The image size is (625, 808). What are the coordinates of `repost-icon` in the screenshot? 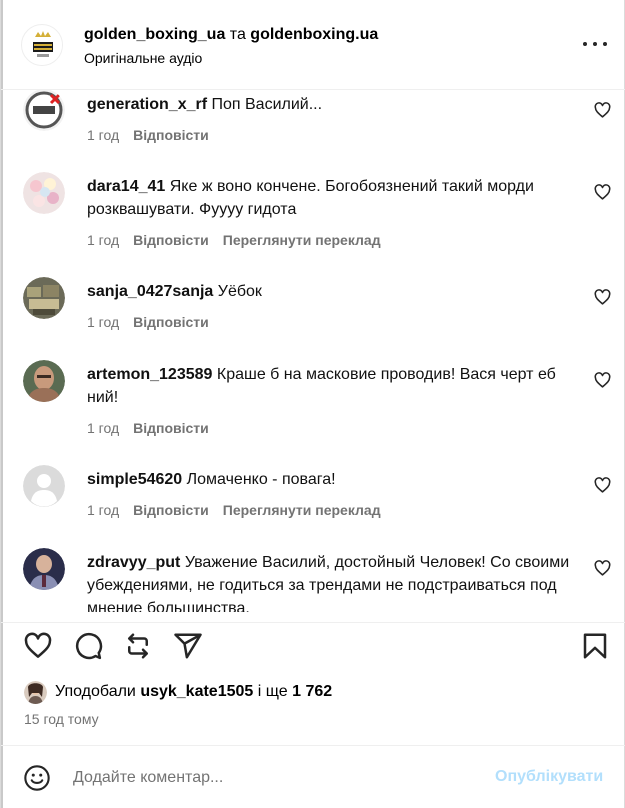 It's located at (138, 646).